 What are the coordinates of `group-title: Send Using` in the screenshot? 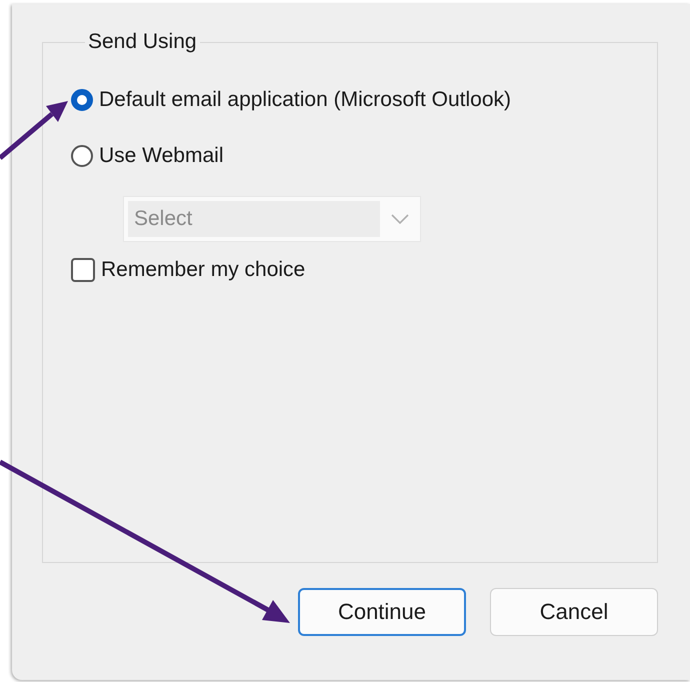 It's located at (142, 42).